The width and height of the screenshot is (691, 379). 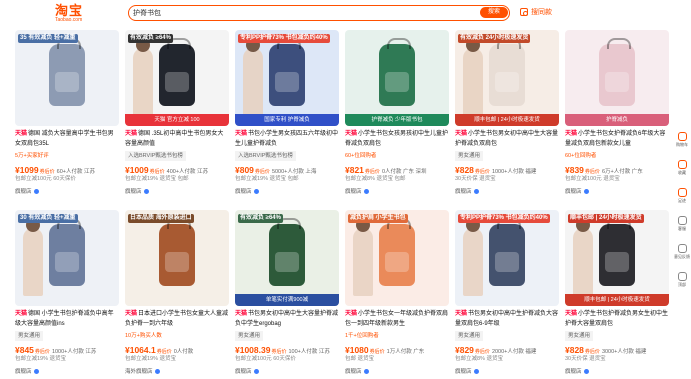 I want to click on product-title: 天猫日本进口小学生书包女童大人童减负护脊一到六年级, so click(x=177, y=319).